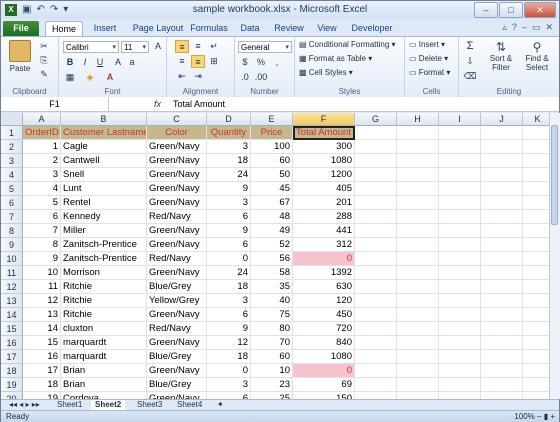 Image resolution: width=560 pixels, height=422 pixels. What do you see at coordinates (42, 147) in the screenshot?
I see `table-cell: 1` at bounding box center [42, 147].